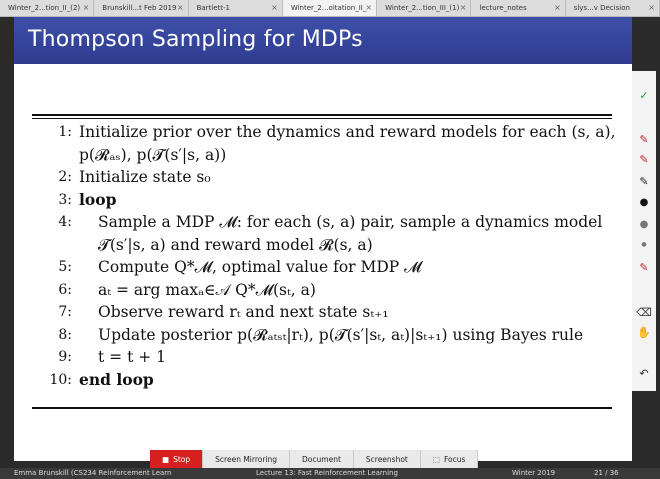 The image size is (660, 479). I want to click on pen-black-icon: ✎, so click(644, 181).